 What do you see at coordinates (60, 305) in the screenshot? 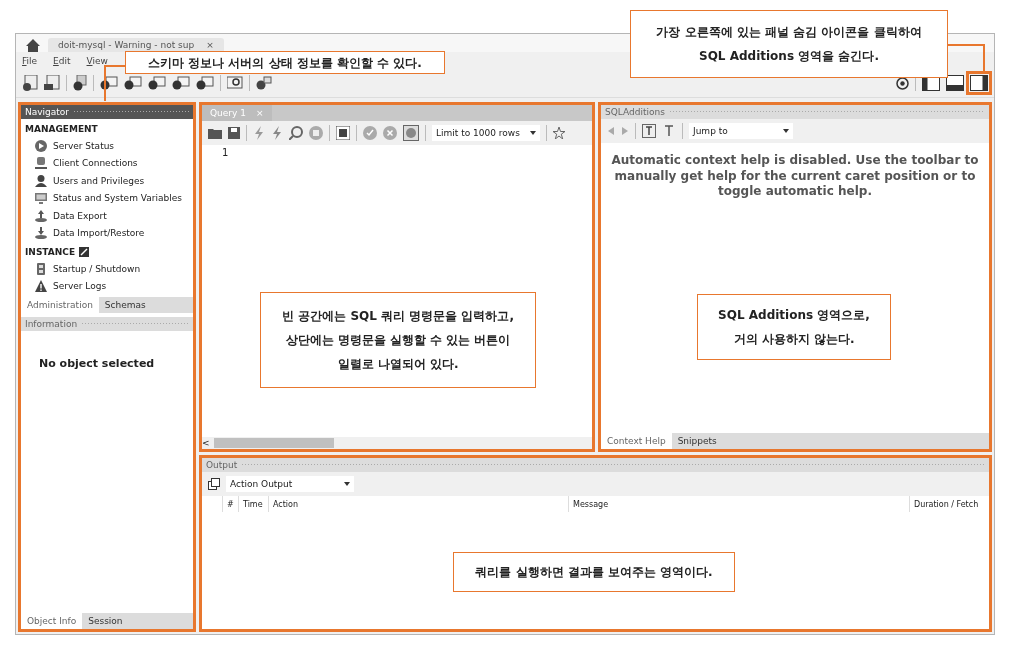
I see `panel-tab: Administration` at bounding box center [60, 305].